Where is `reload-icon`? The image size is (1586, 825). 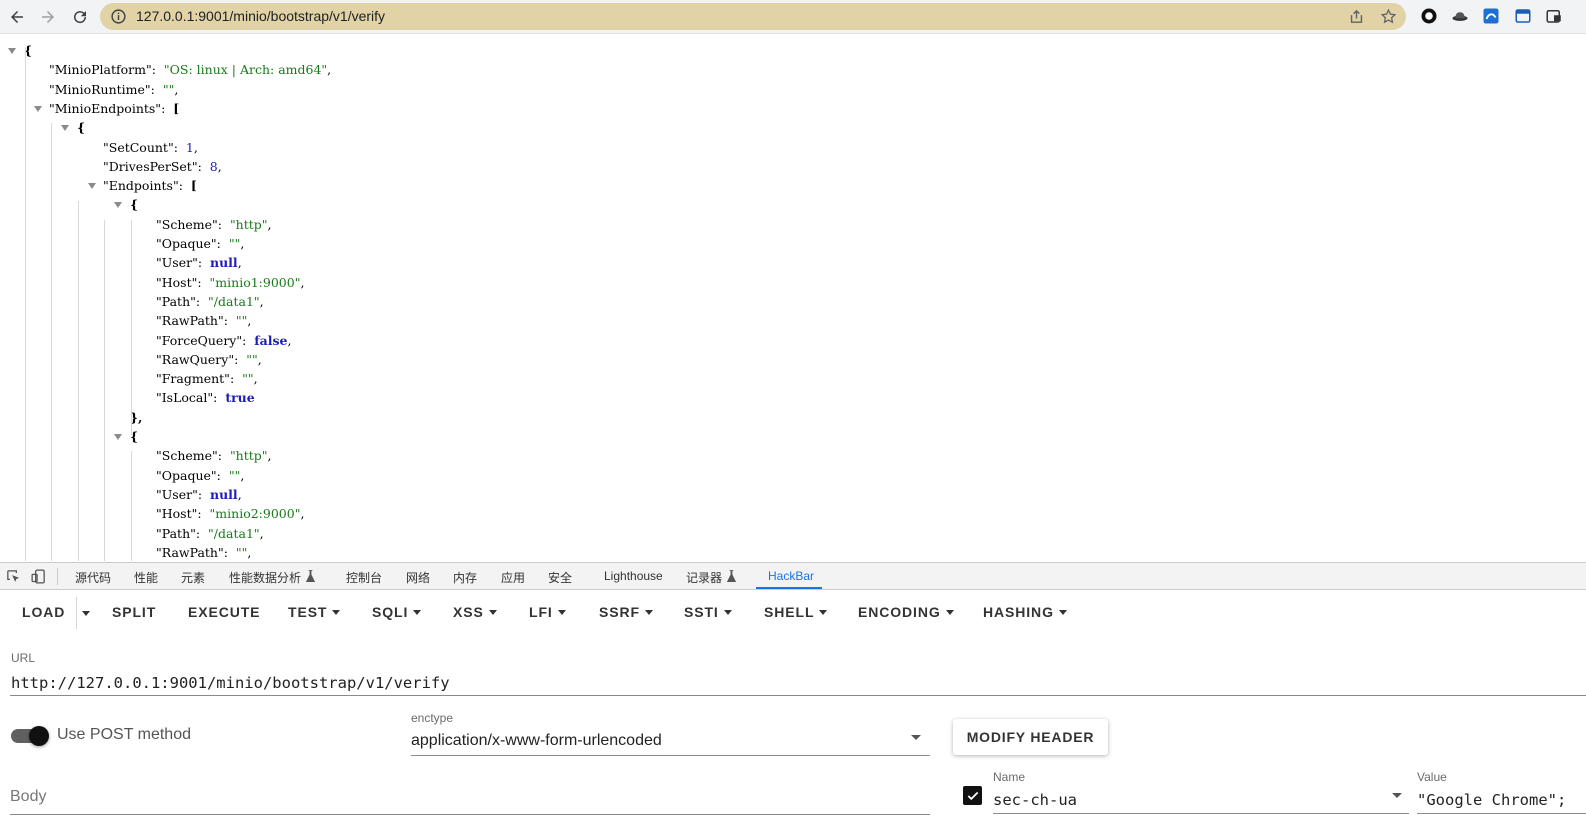
reload-icon is located at coordinates (80, 17).